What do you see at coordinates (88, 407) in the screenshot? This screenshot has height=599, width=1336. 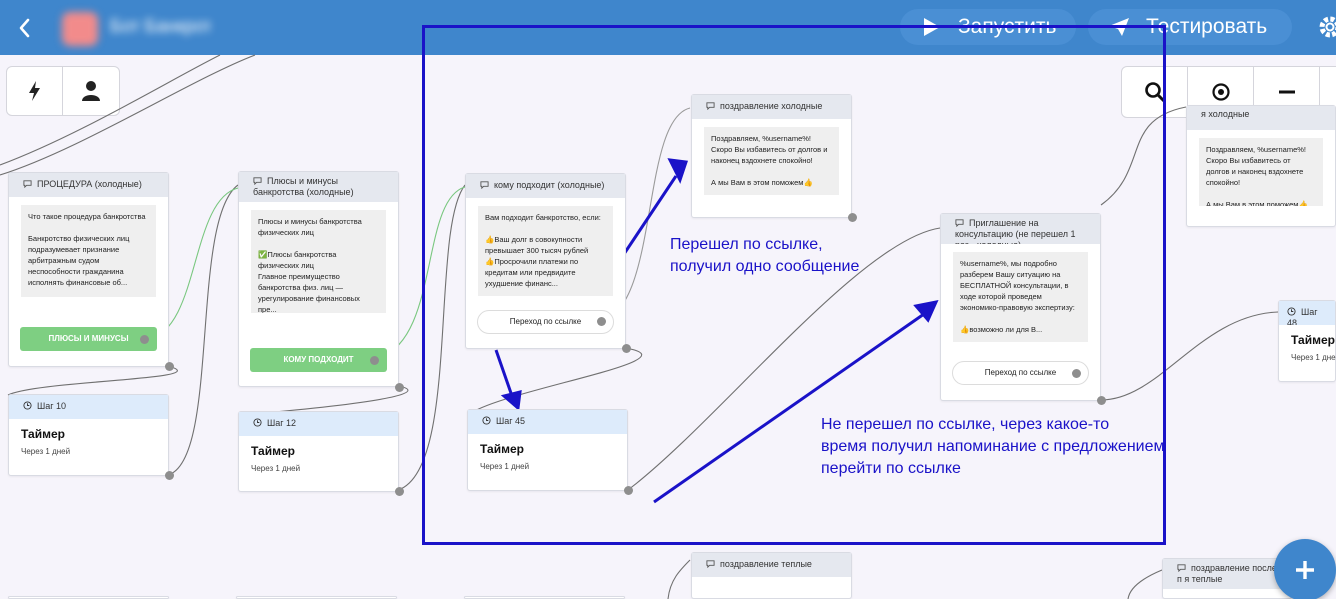 I see `node-header: Шаг 10` at bounding box center [88, 407].